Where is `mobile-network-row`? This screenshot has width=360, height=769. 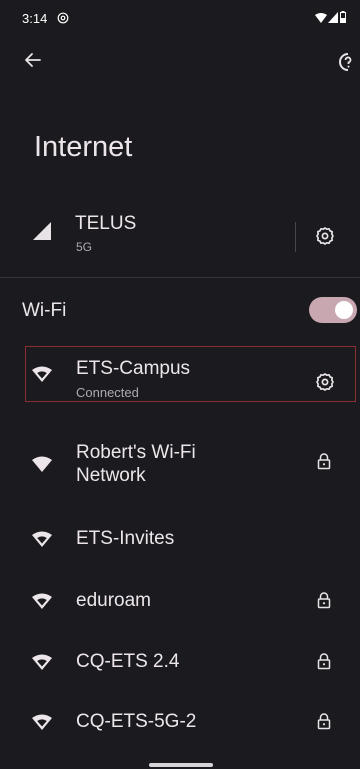 mobile-network-row is located at coordinates (180, 236).